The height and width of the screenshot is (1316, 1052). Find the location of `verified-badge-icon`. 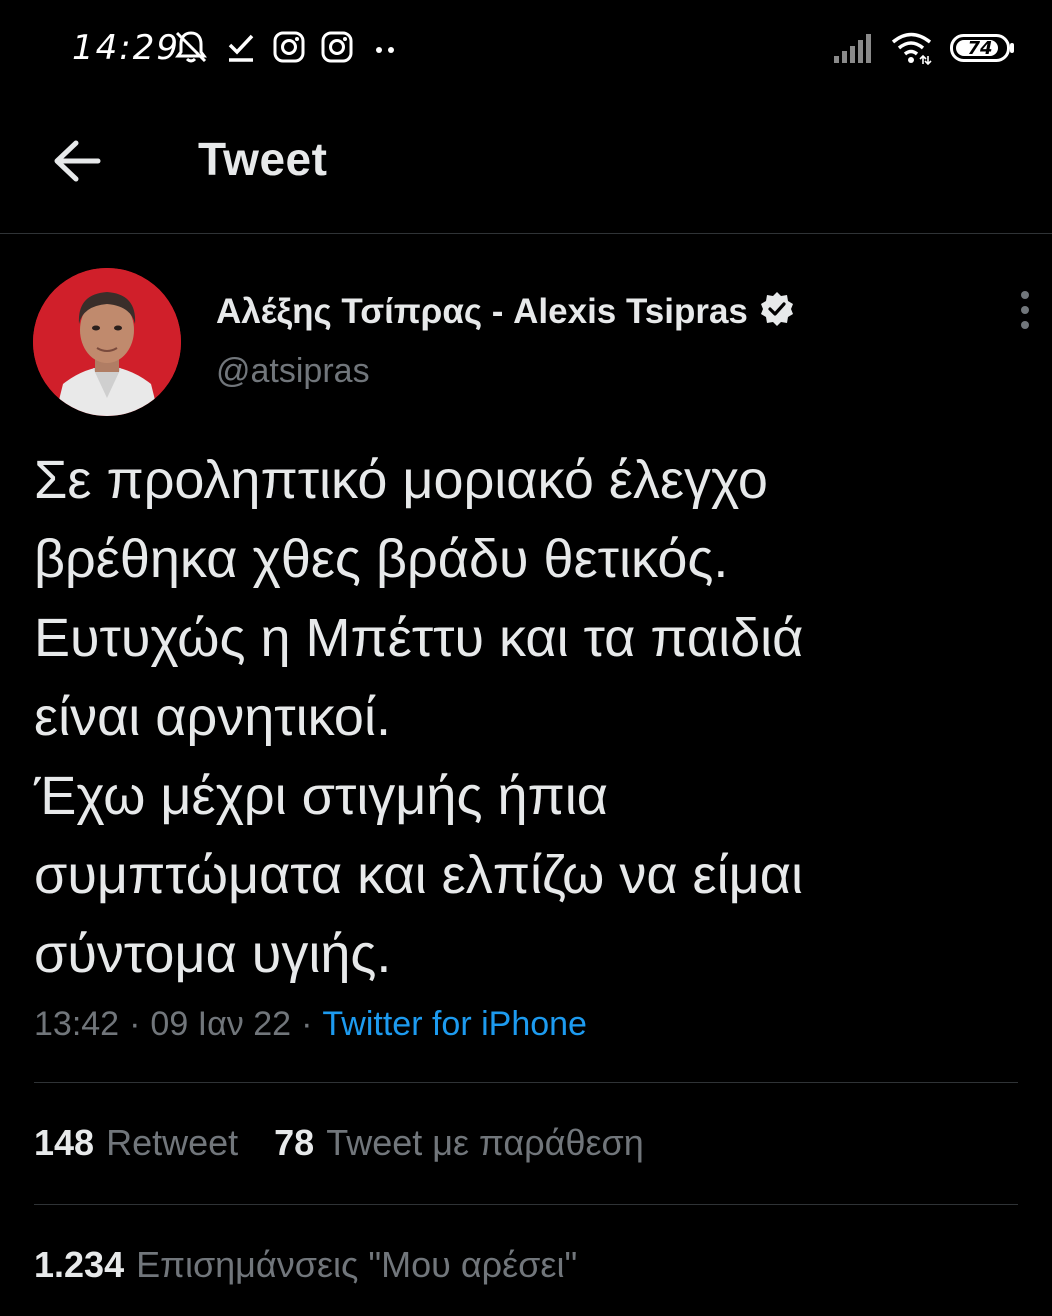

verified-badge-icon is located at coordinates (777, 311).